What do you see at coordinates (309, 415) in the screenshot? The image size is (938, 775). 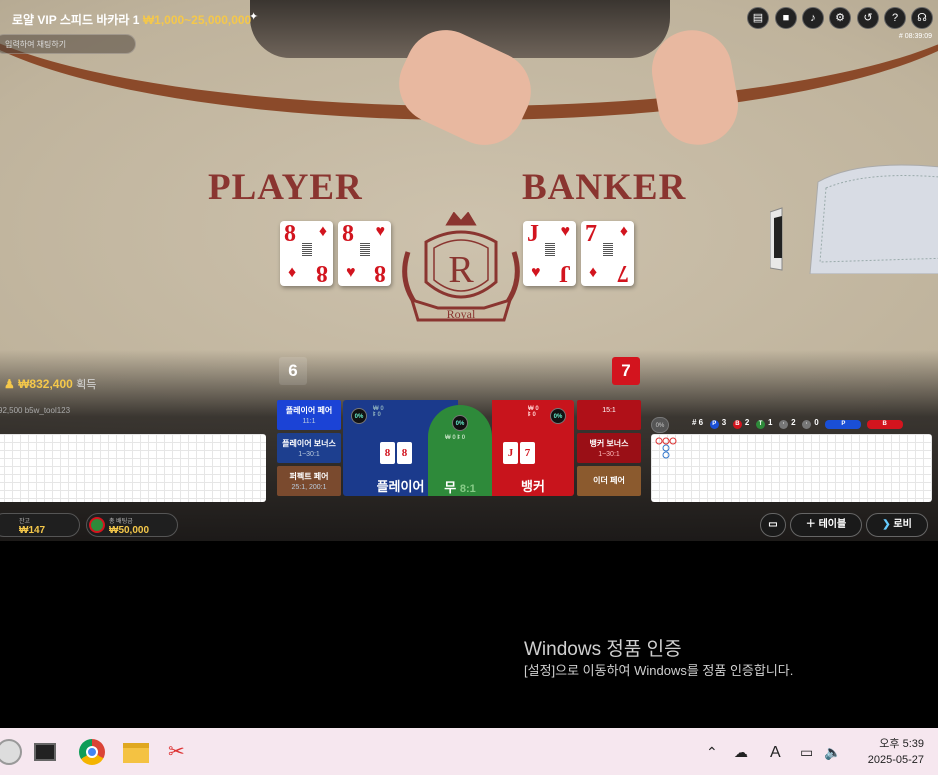 I see `player-pair-bet: 플레이어 페어 11:1` at bounding box center [309, 415].